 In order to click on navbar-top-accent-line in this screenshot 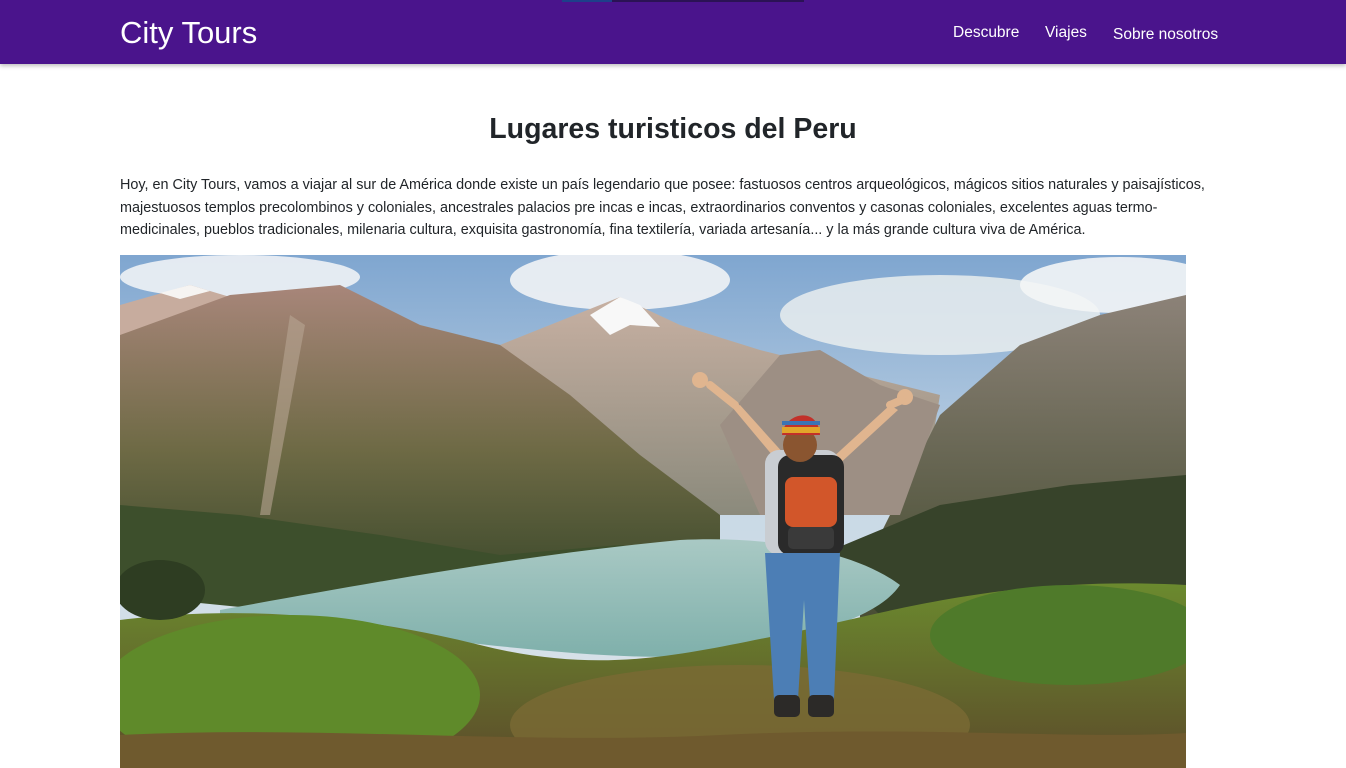, I will do `click(683, 1)`.